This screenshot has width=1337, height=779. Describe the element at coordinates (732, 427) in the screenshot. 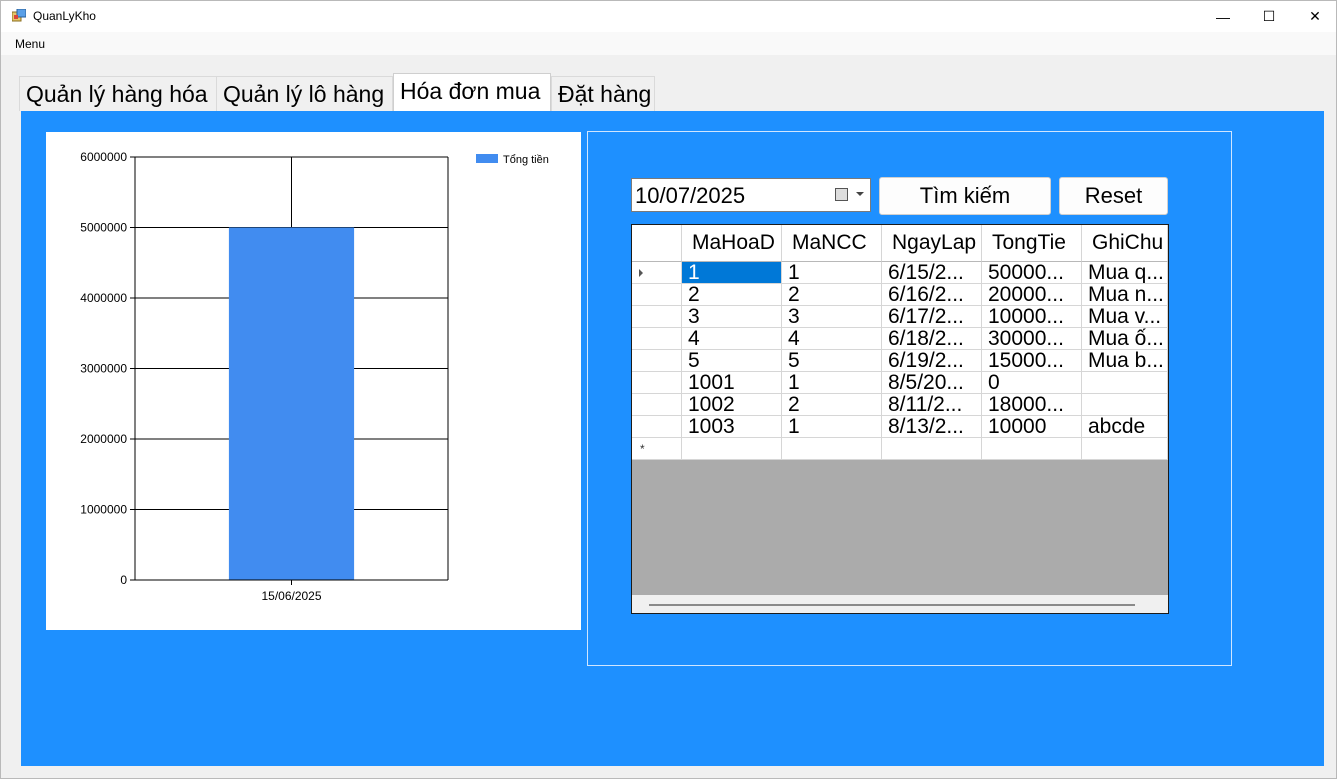

I see `table-cell: 1003` at that location.